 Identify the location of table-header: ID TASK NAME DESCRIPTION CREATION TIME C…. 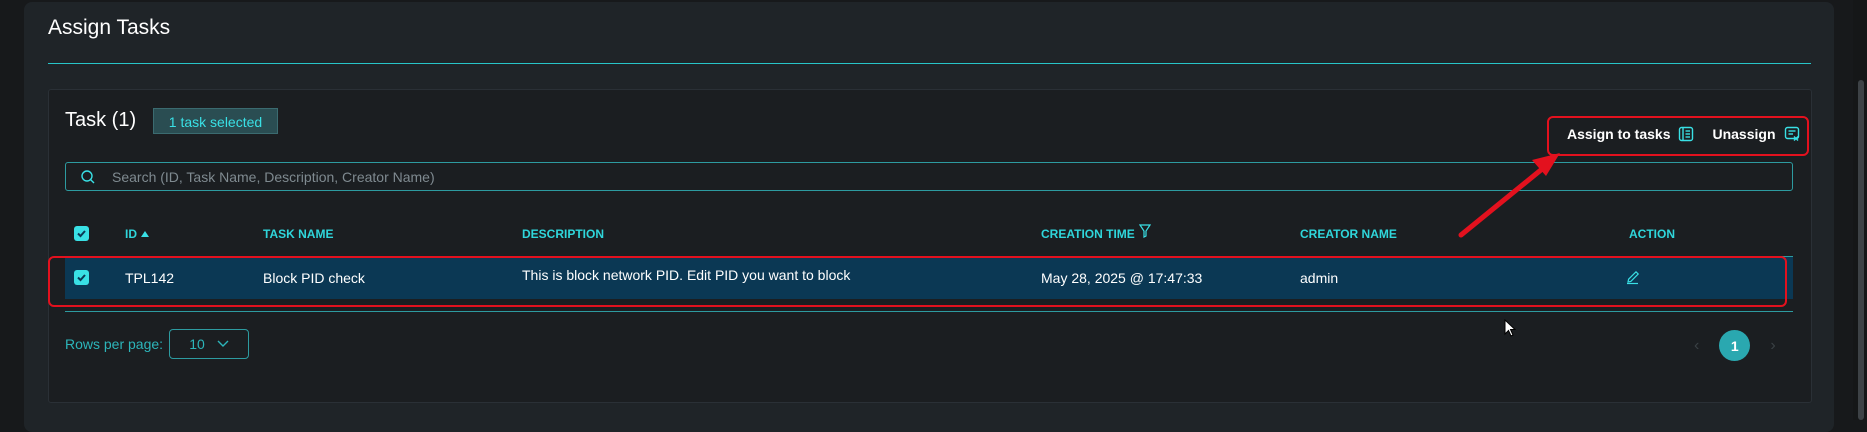
(929, 234).